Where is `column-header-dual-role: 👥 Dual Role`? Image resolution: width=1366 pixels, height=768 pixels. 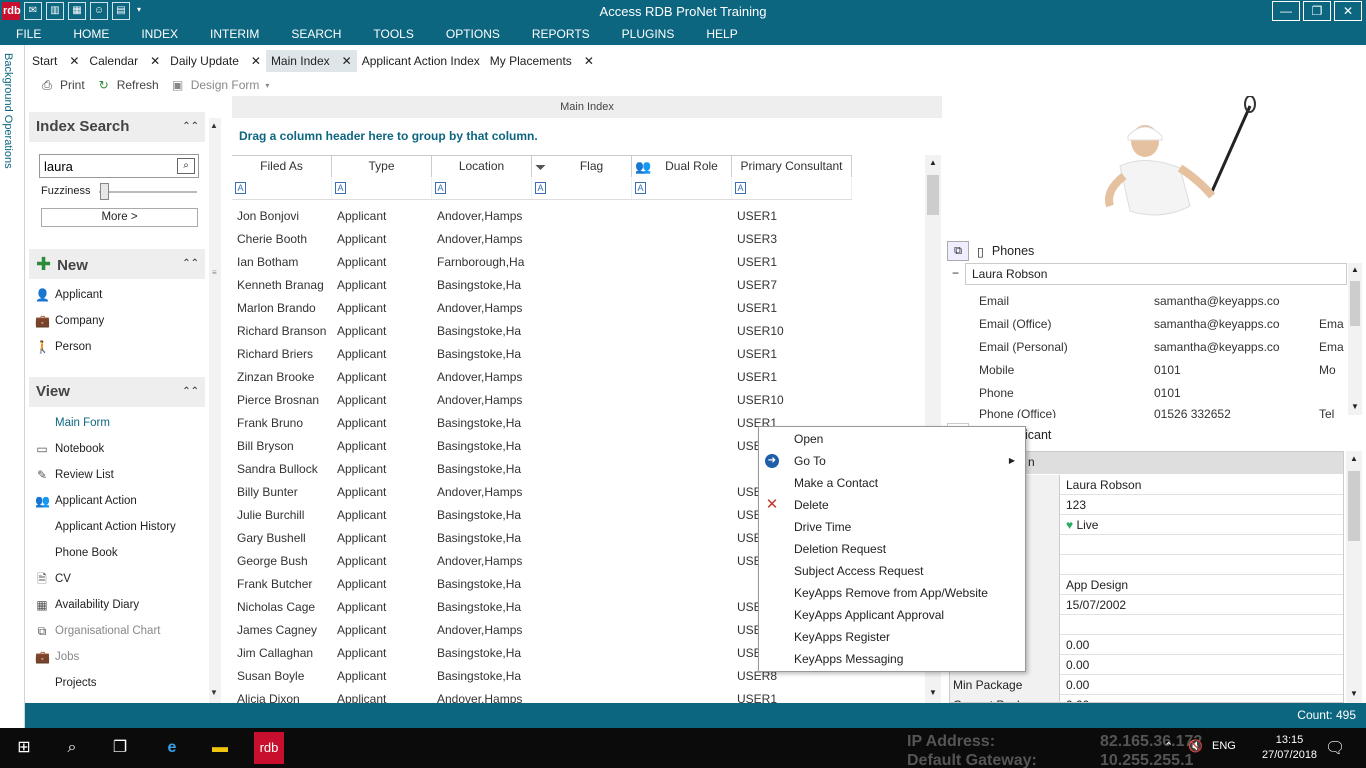
column-header-dual-role: 👥 Dual Role is located at coordinates (682, 166).